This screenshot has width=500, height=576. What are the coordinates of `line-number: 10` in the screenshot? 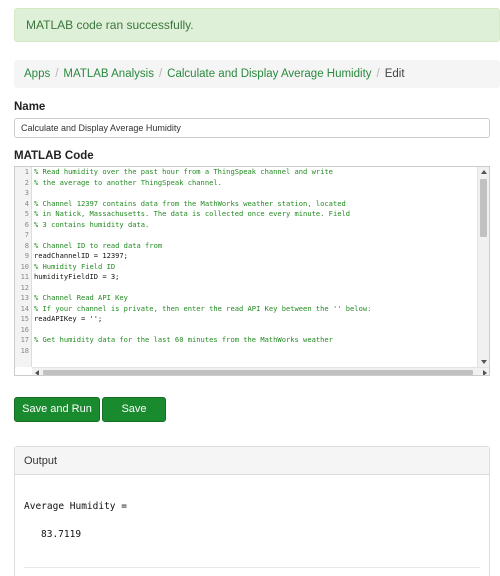 It's located at (24, 266).